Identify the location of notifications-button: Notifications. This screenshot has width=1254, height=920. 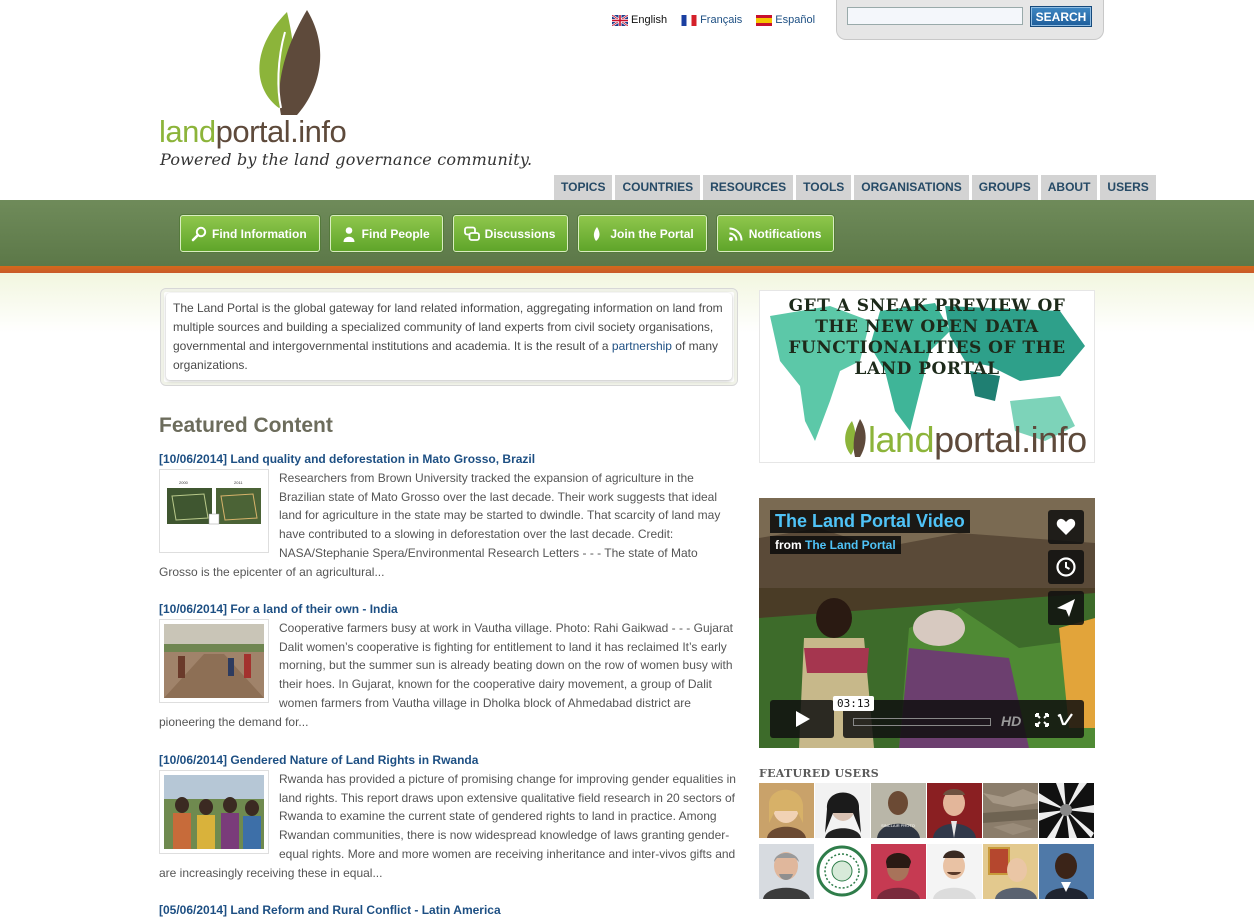
(775, 233).